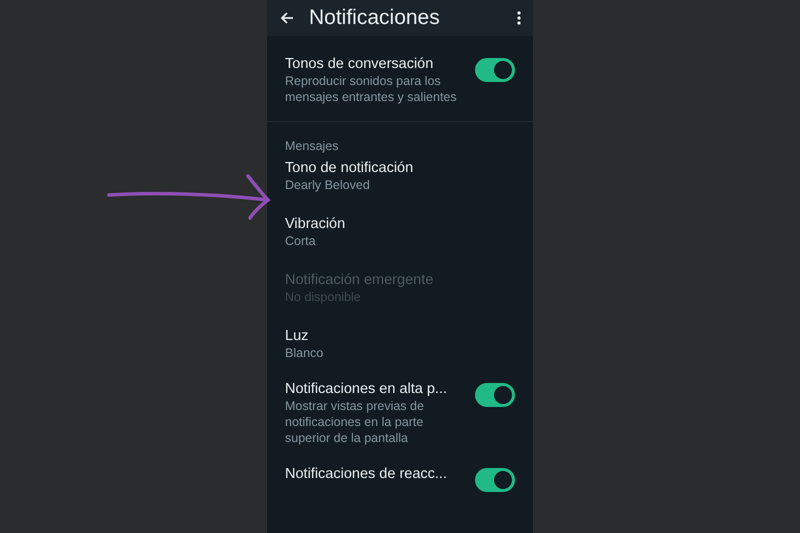 The image size is (800, 533). Describe the element at coordinates (359, 64) in the screenshot. I see `setting-title: Tonos de conversación` at that location.